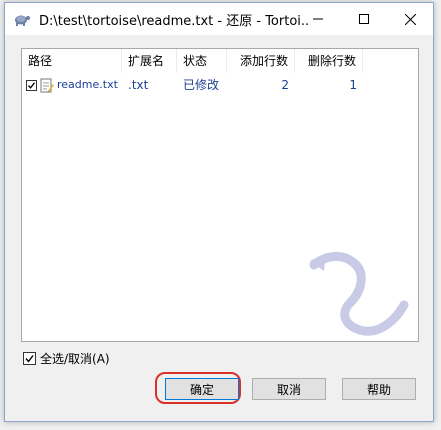  I want to click on file-path: readme.txt, so click(87, 84).